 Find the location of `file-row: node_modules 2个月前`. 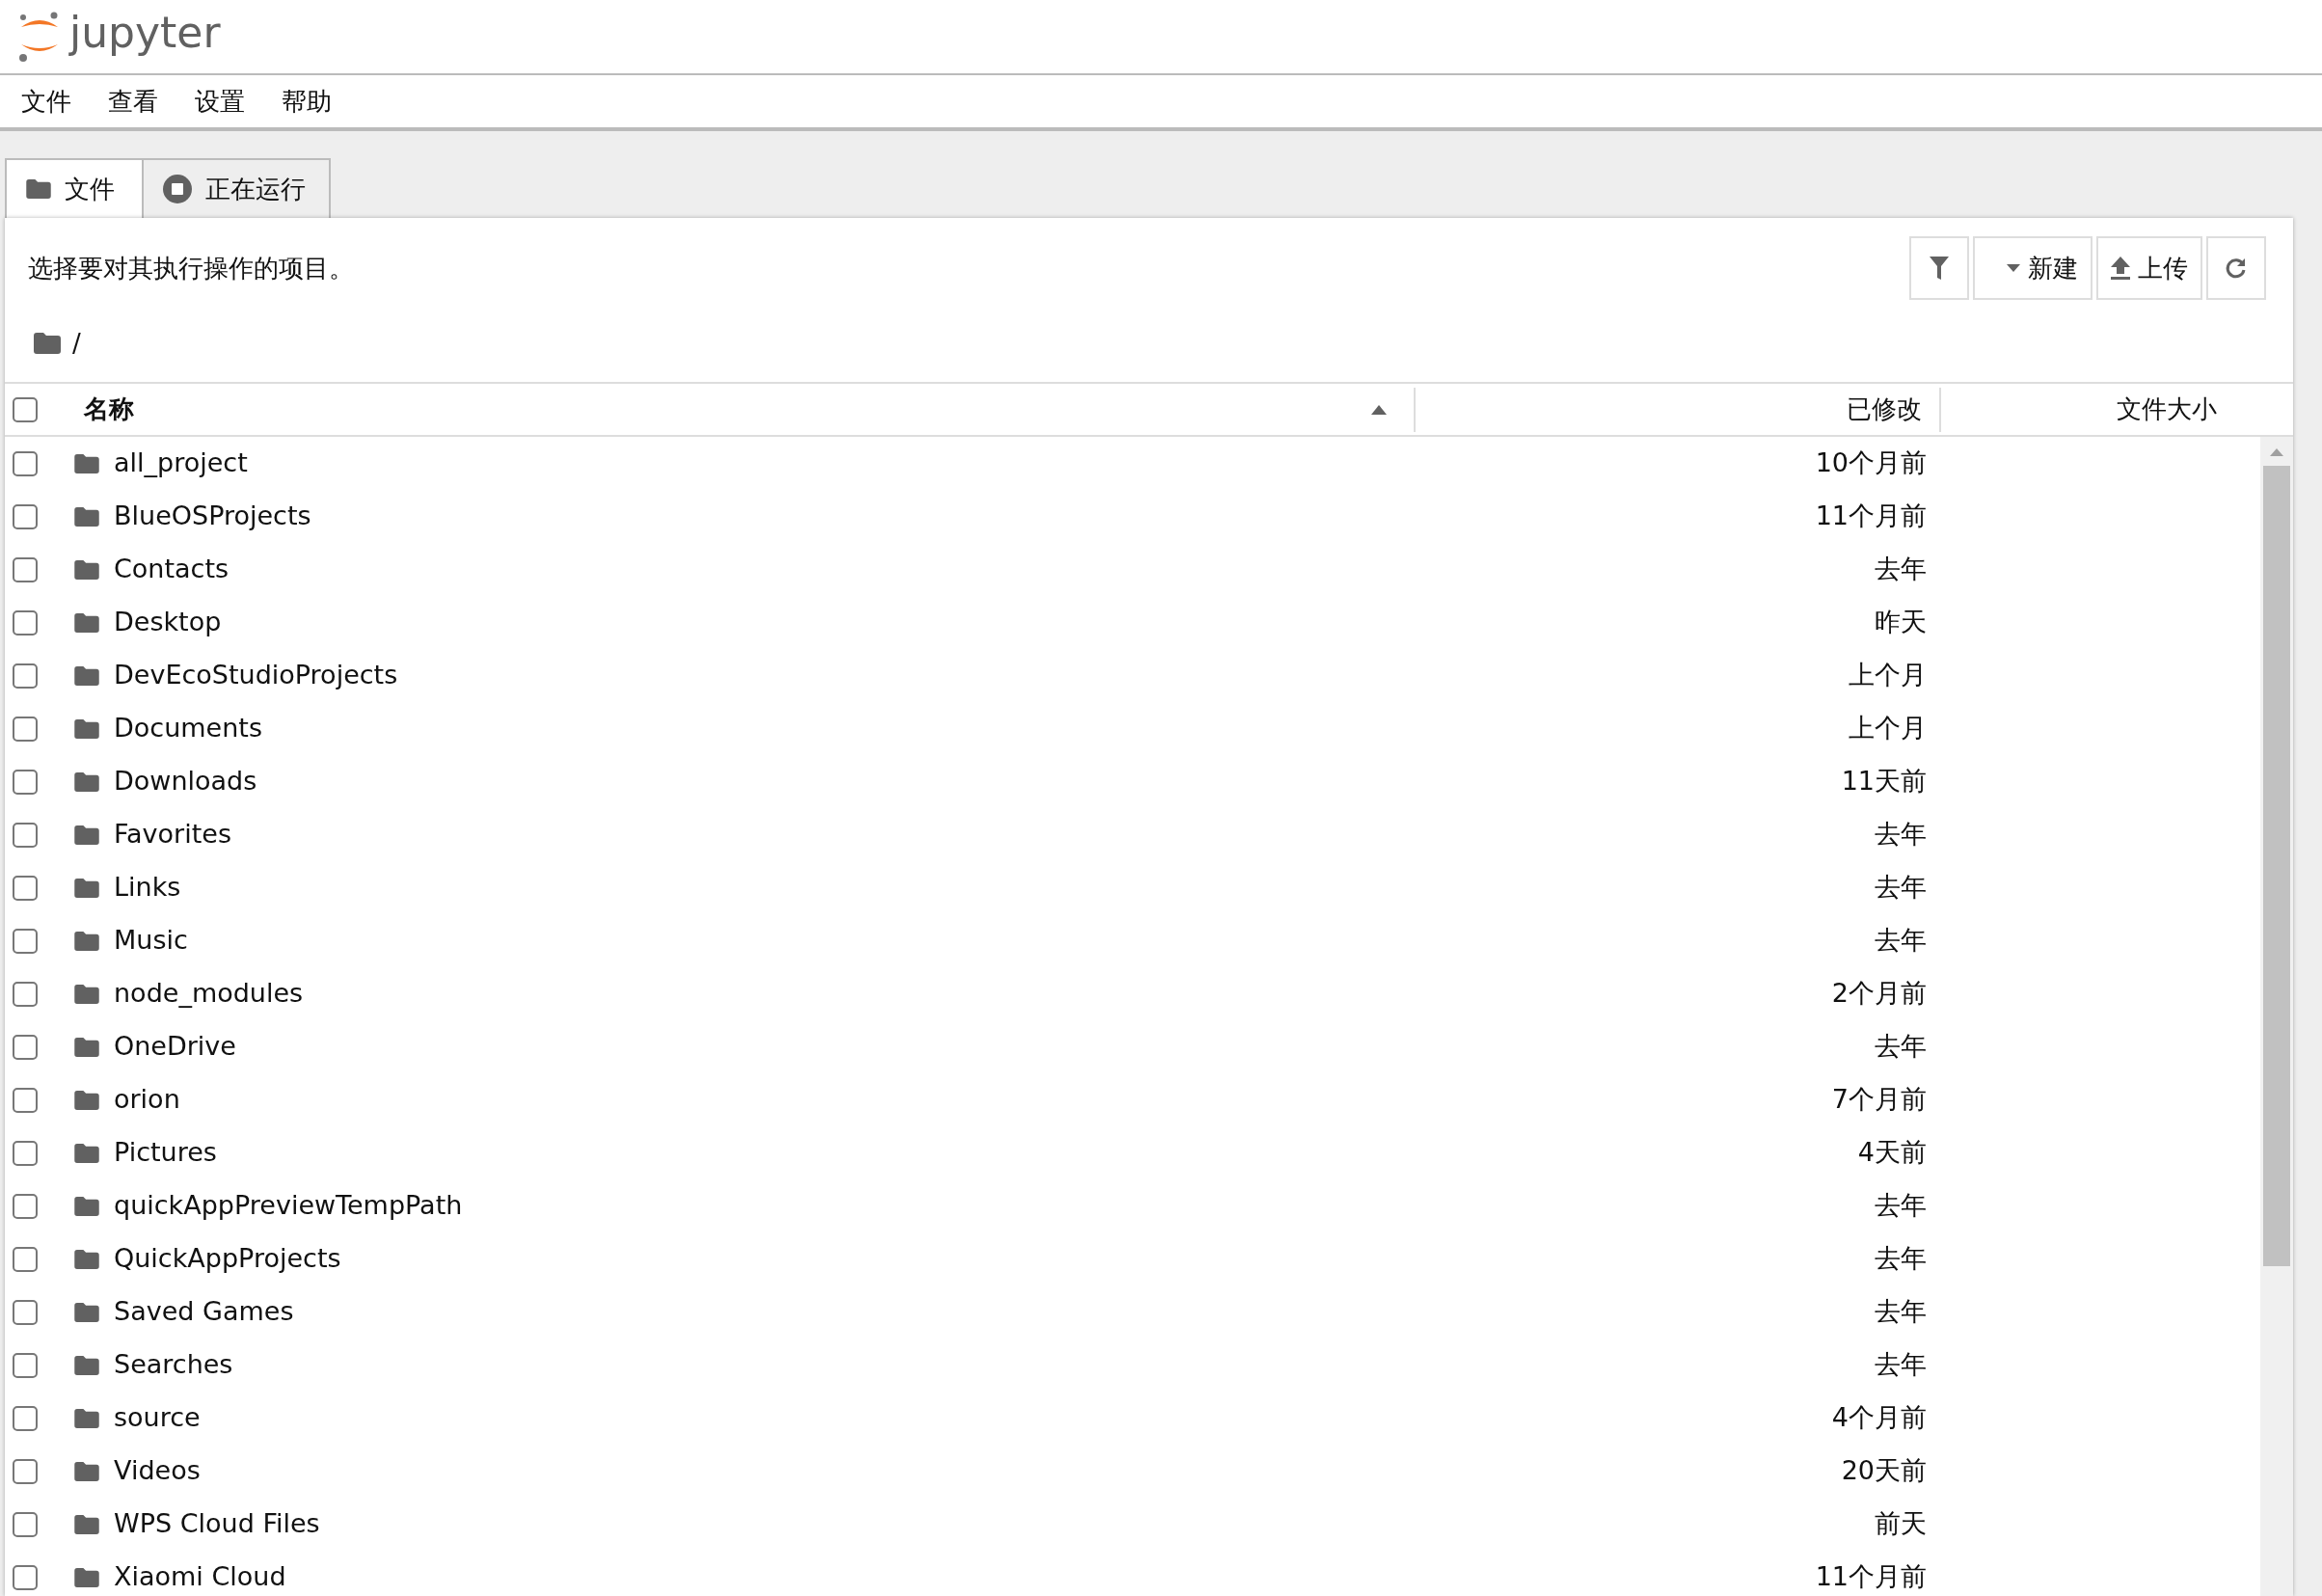

file-row: node_modules 2个月前 is located at coordinates (1132, 994).